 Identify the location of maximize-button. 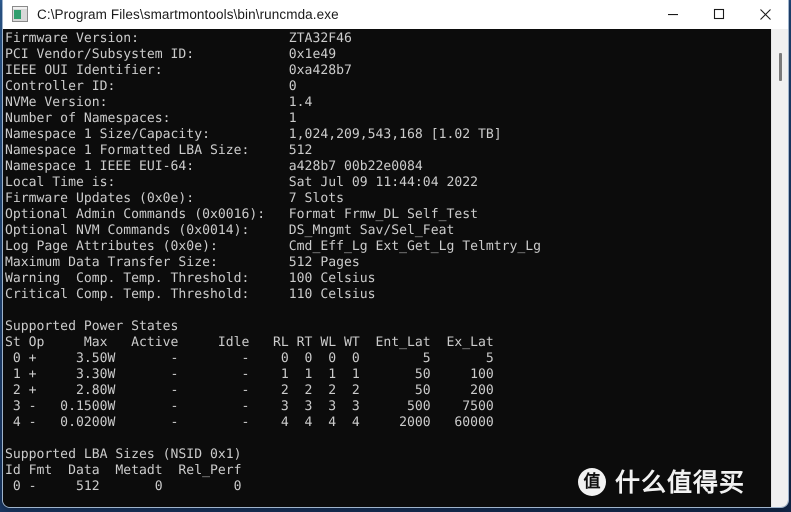
(719, 14).